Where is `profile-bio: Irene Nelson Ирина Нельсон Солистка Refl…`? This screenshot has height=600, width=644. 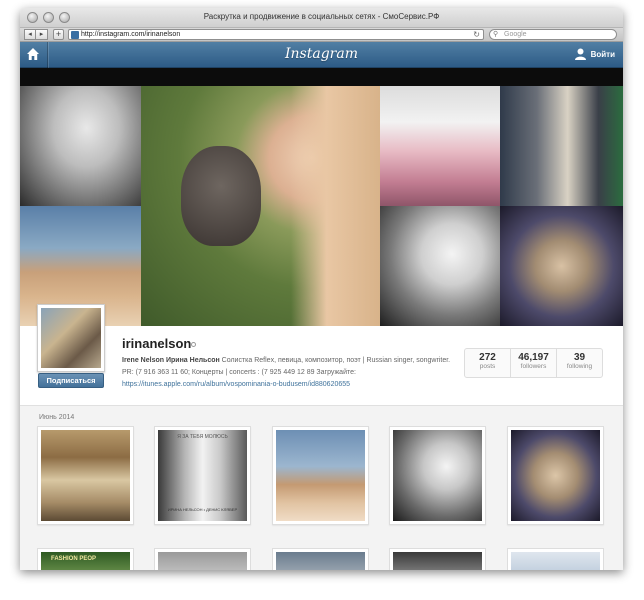
profile-bio: Irene Nelson Ирина Нельсон Солистка Refl… is located at coordinates (287, 373).